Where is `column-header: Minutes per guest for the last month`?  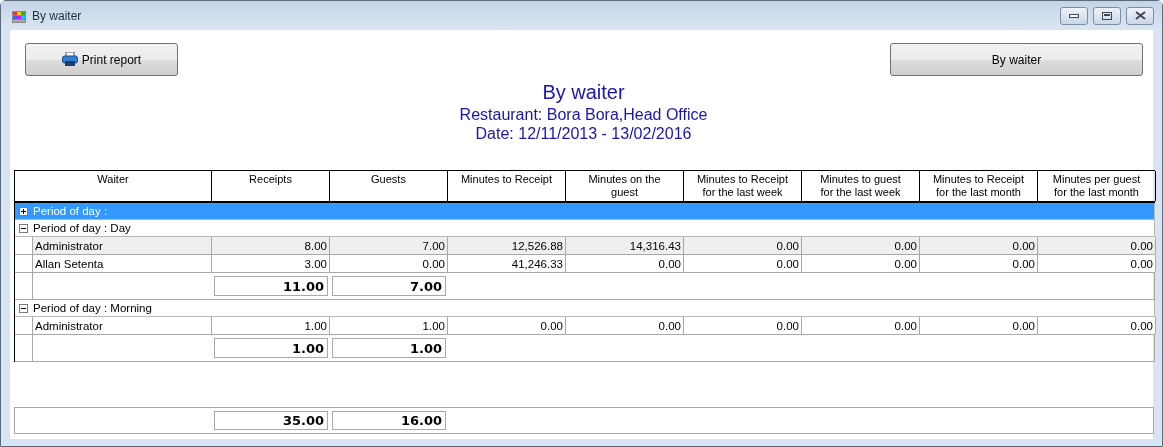
column-header: Minutes per guest for the last month is located at coordinates (1097, 186).